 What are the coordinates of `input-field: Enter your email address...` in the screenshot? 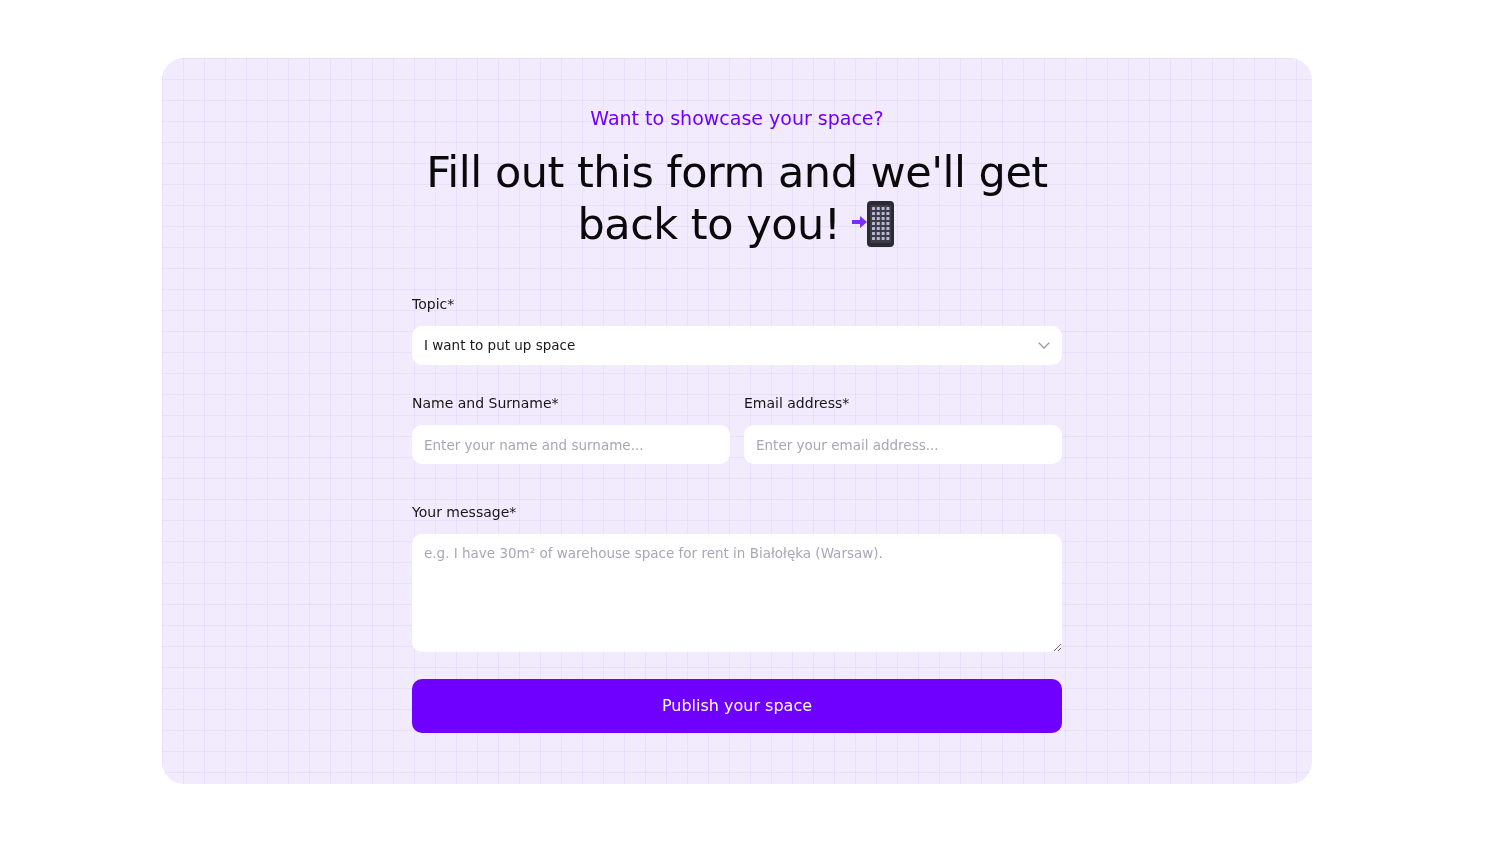 It's located at (903, 444).